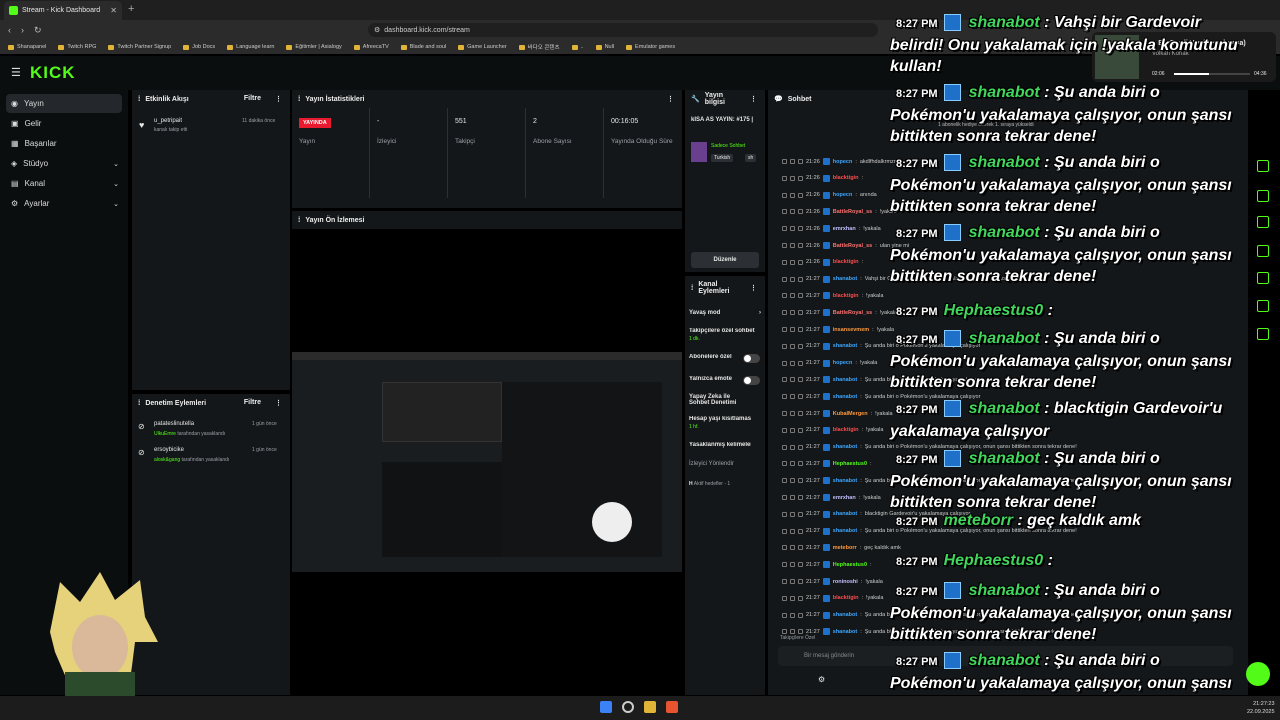 This screenshot has width=1280, height=720. What do you see at coordinates (174, 424) in the screenshot?
I see `mod-item-user: patateslinutella` at bounding box center [174, 424].